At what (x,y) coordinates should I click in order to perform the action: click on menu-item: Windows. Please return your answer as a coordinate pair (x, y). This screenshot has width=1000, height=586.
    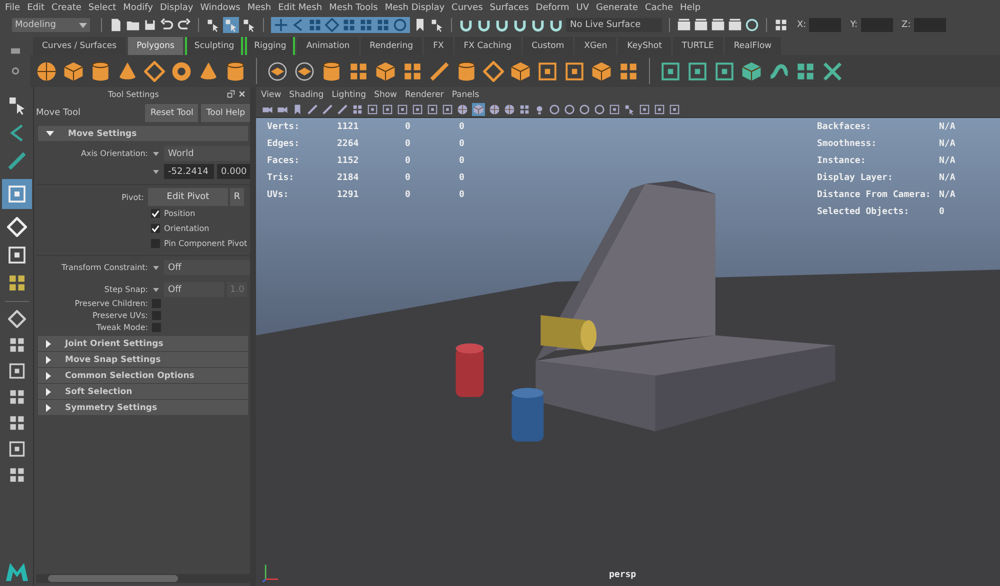
    Looking at the image, I should click on (222, 7).